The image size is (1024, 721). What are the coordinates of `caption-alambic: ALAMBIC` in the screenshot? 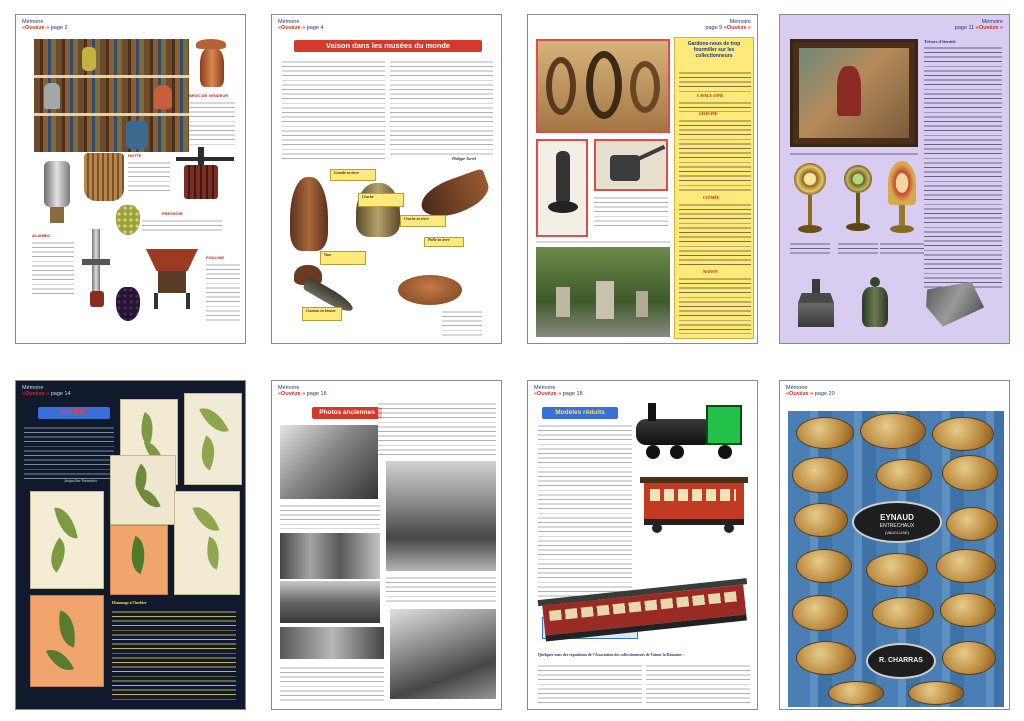 It's located at (41, 235).